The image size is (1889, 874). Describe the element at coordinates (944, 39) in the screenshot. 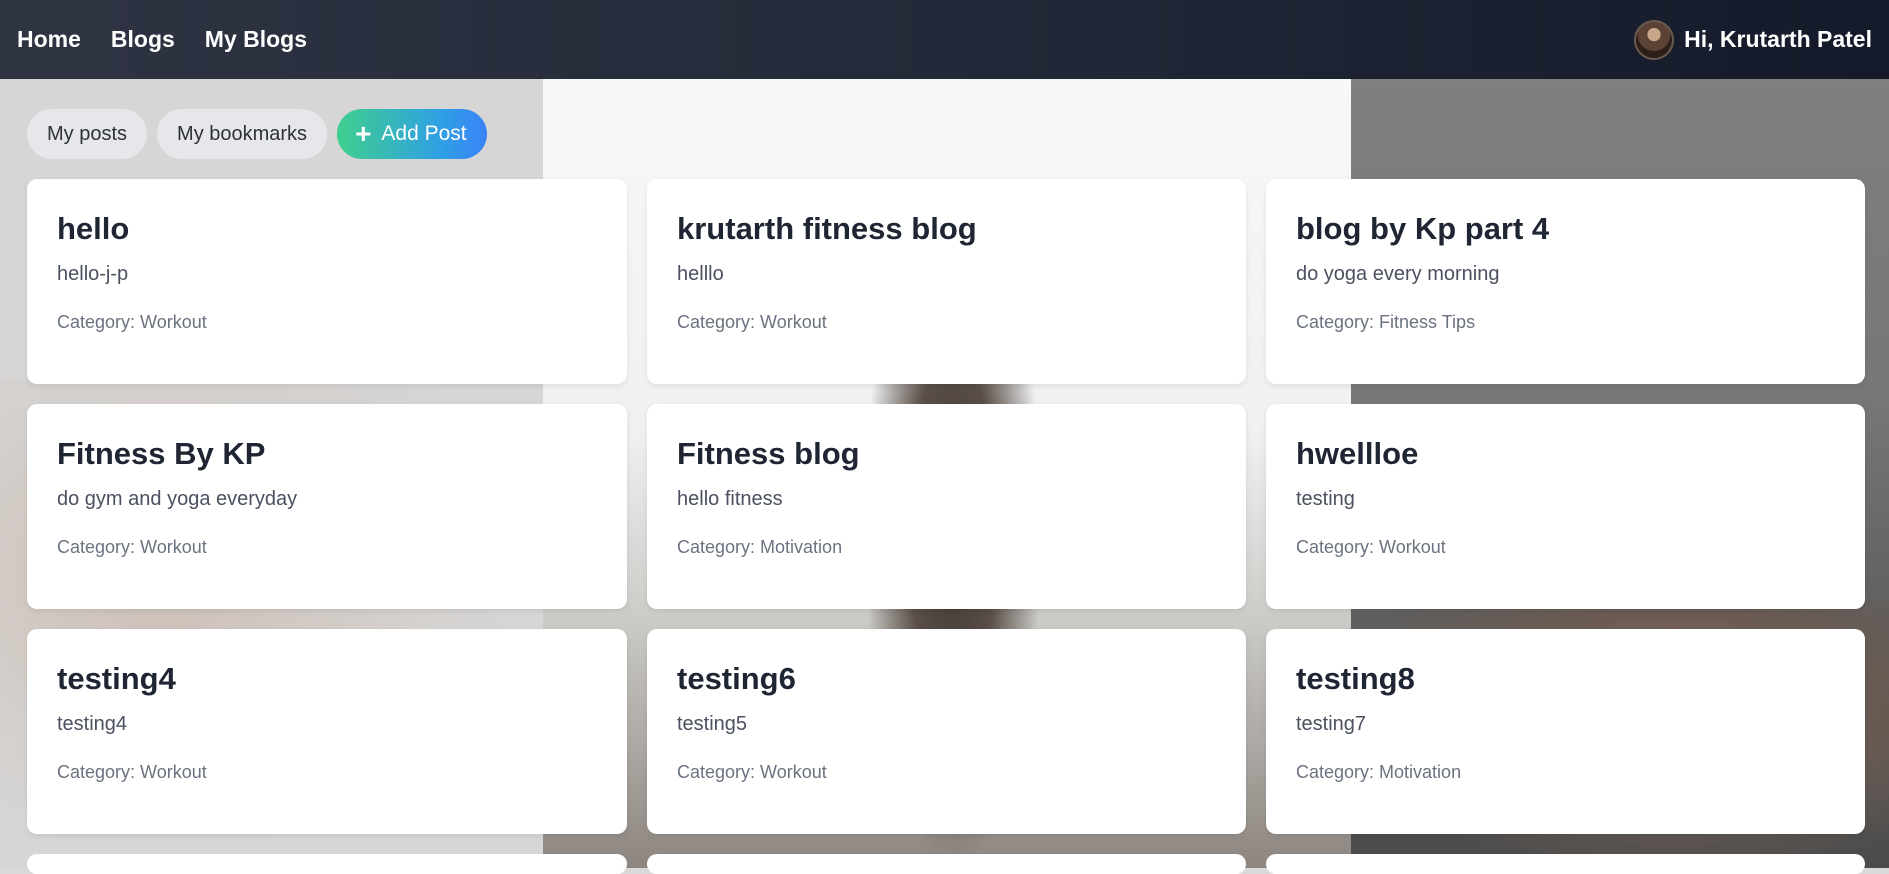

I see `top-navbar: Home Blogs My Blogs Hi, Krutarth Patel` at that location.